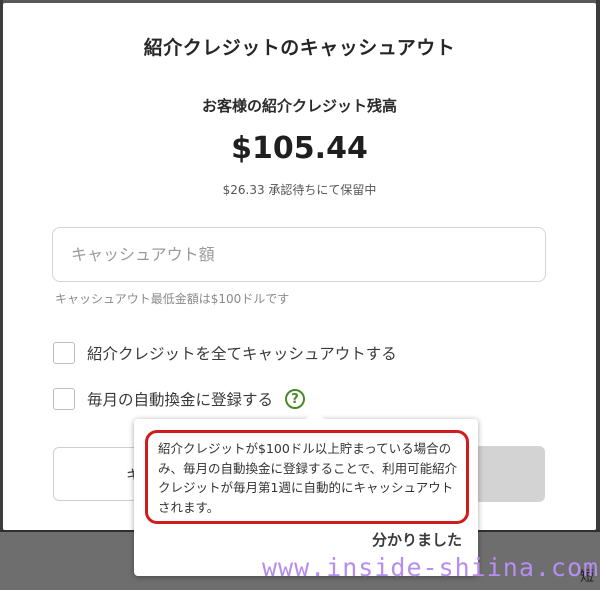 This screenshot has width=600, height=590. Describe the element at coordinates (299, 254) in the screenshot. I see `cashout-amount-input` at that location.